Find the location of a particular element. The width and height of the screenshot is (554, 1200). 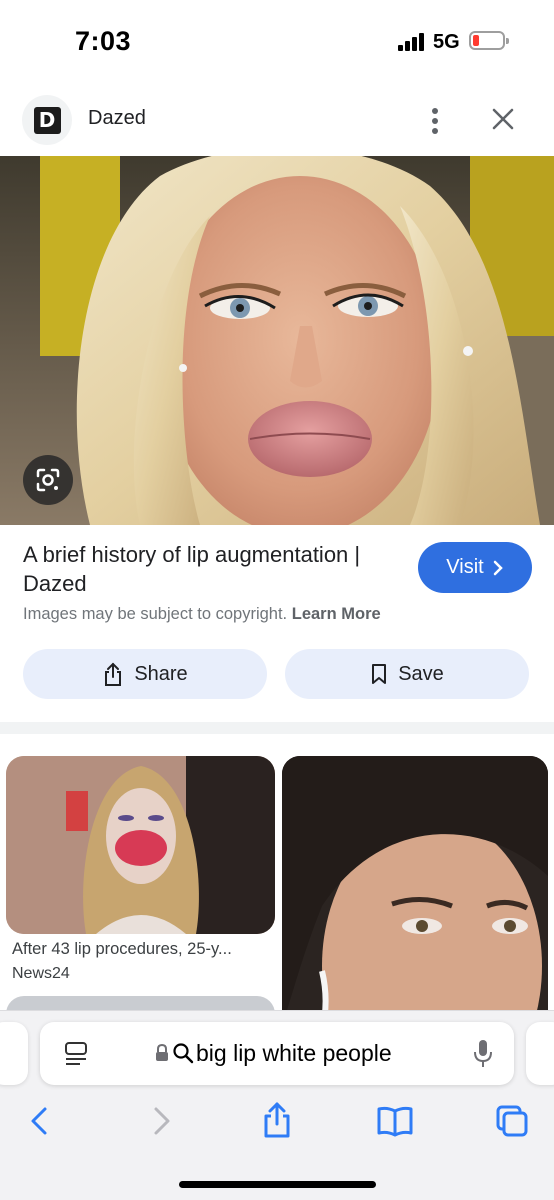

bookmarks-icon is located at coordinates (395, 1121).